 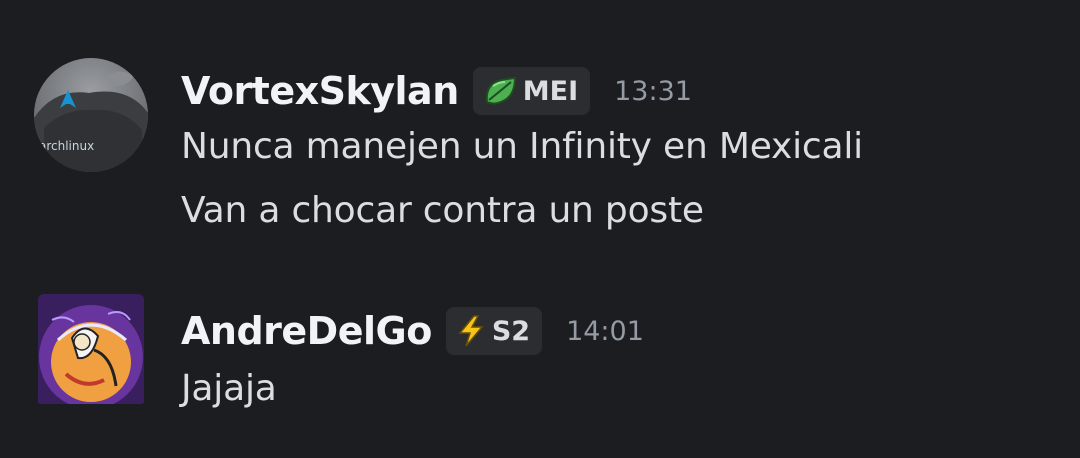 What do you see at coordinates (605, 331) in the screenshot?
I see `timestamp: 14:01` at bounding box center [605, 331].